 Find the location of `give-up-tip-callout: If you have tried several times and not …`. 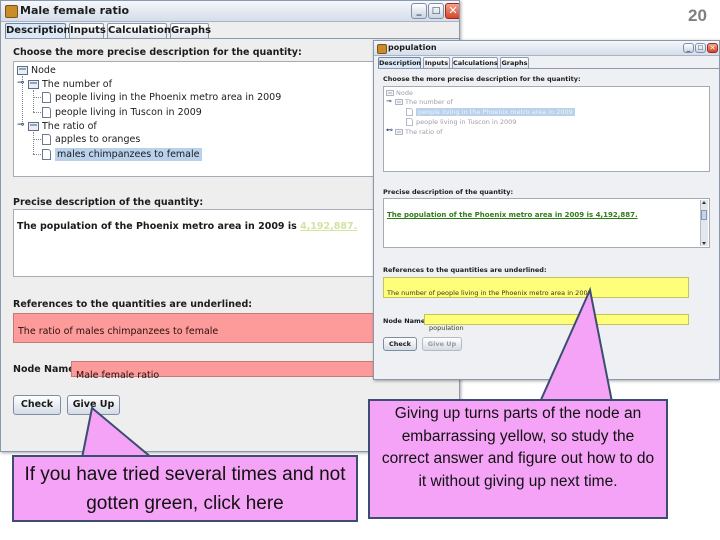

give-up-tip-callout: If you have tried several times and not … is located at coordinates (185, 488).